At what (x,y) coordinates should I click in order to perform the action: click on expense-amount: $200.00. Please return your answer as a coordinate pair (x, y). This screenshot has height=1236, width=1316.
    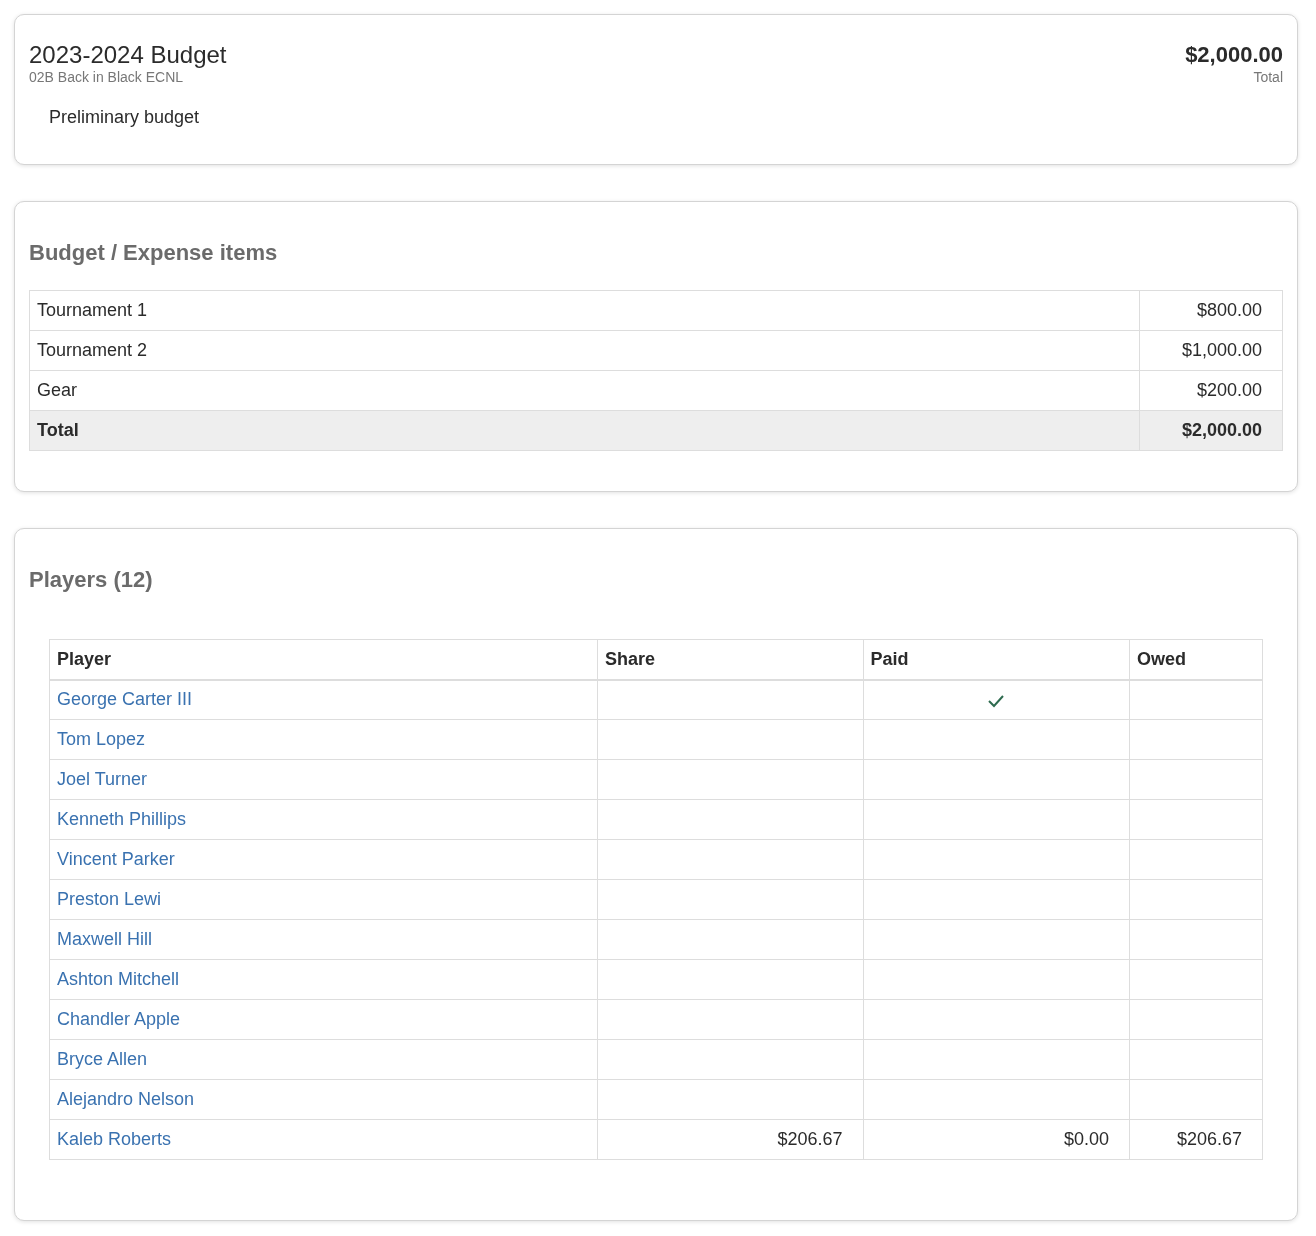
    Looking at the image, I should click on (1211, 390).